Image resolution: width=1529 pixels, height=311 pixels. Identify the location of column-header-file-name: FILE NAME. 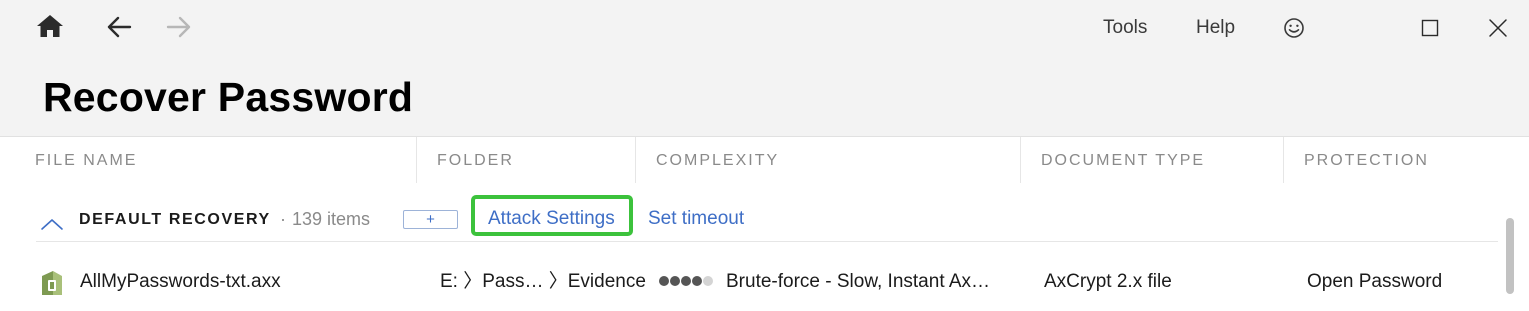
(86, 161).